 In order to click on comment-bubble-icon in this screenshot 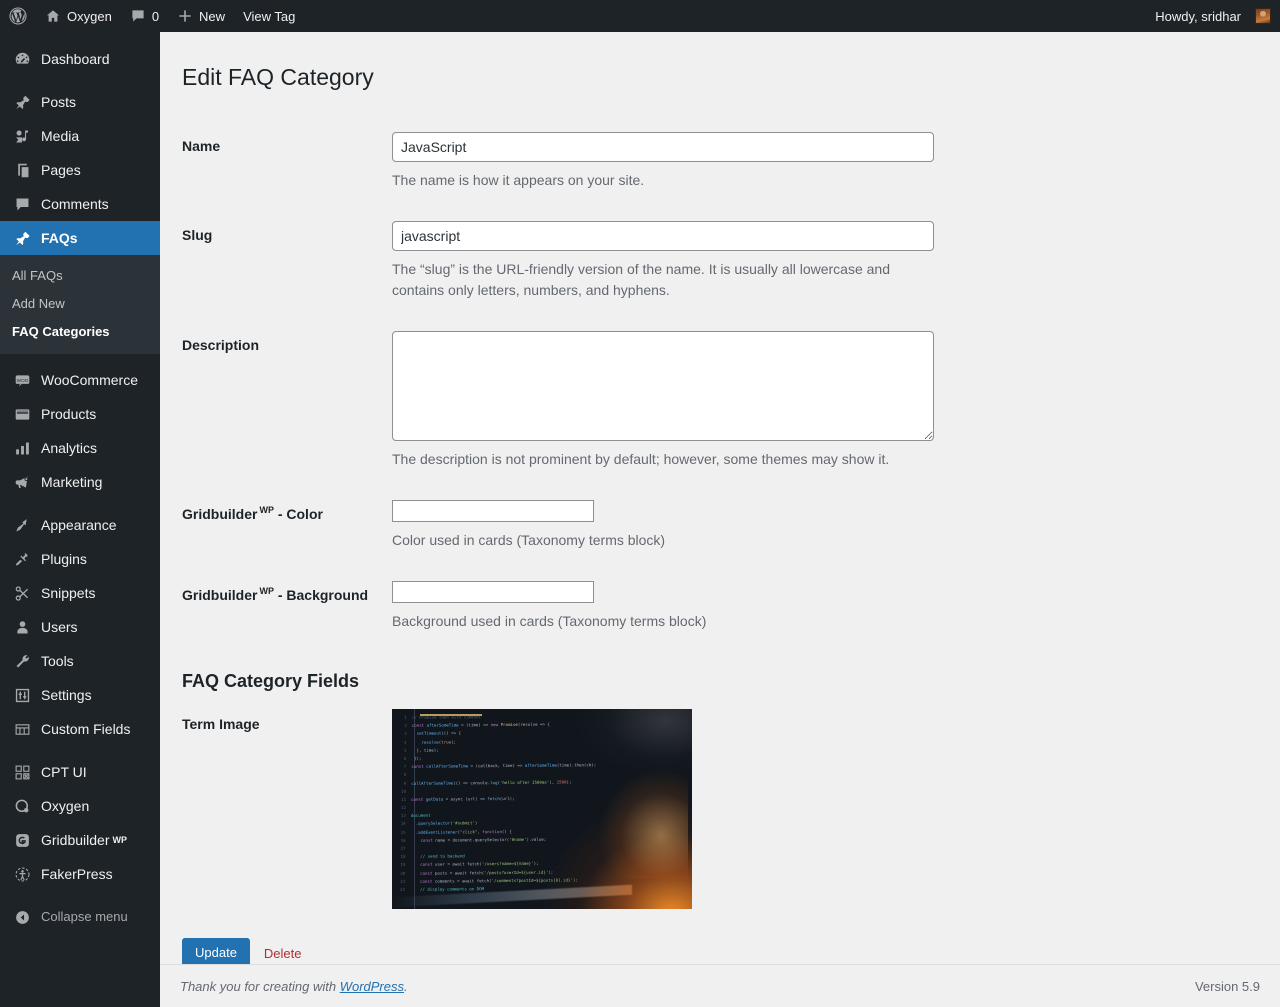, I will do `click(138, 16)`.